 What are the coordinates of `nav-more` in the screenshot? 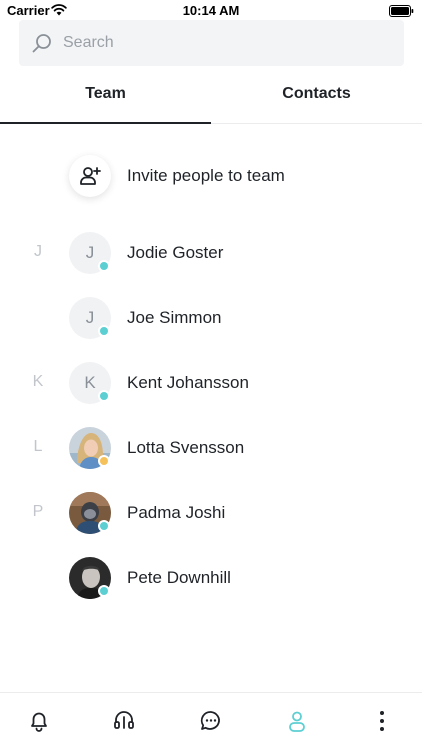 It's located at (382, 721).